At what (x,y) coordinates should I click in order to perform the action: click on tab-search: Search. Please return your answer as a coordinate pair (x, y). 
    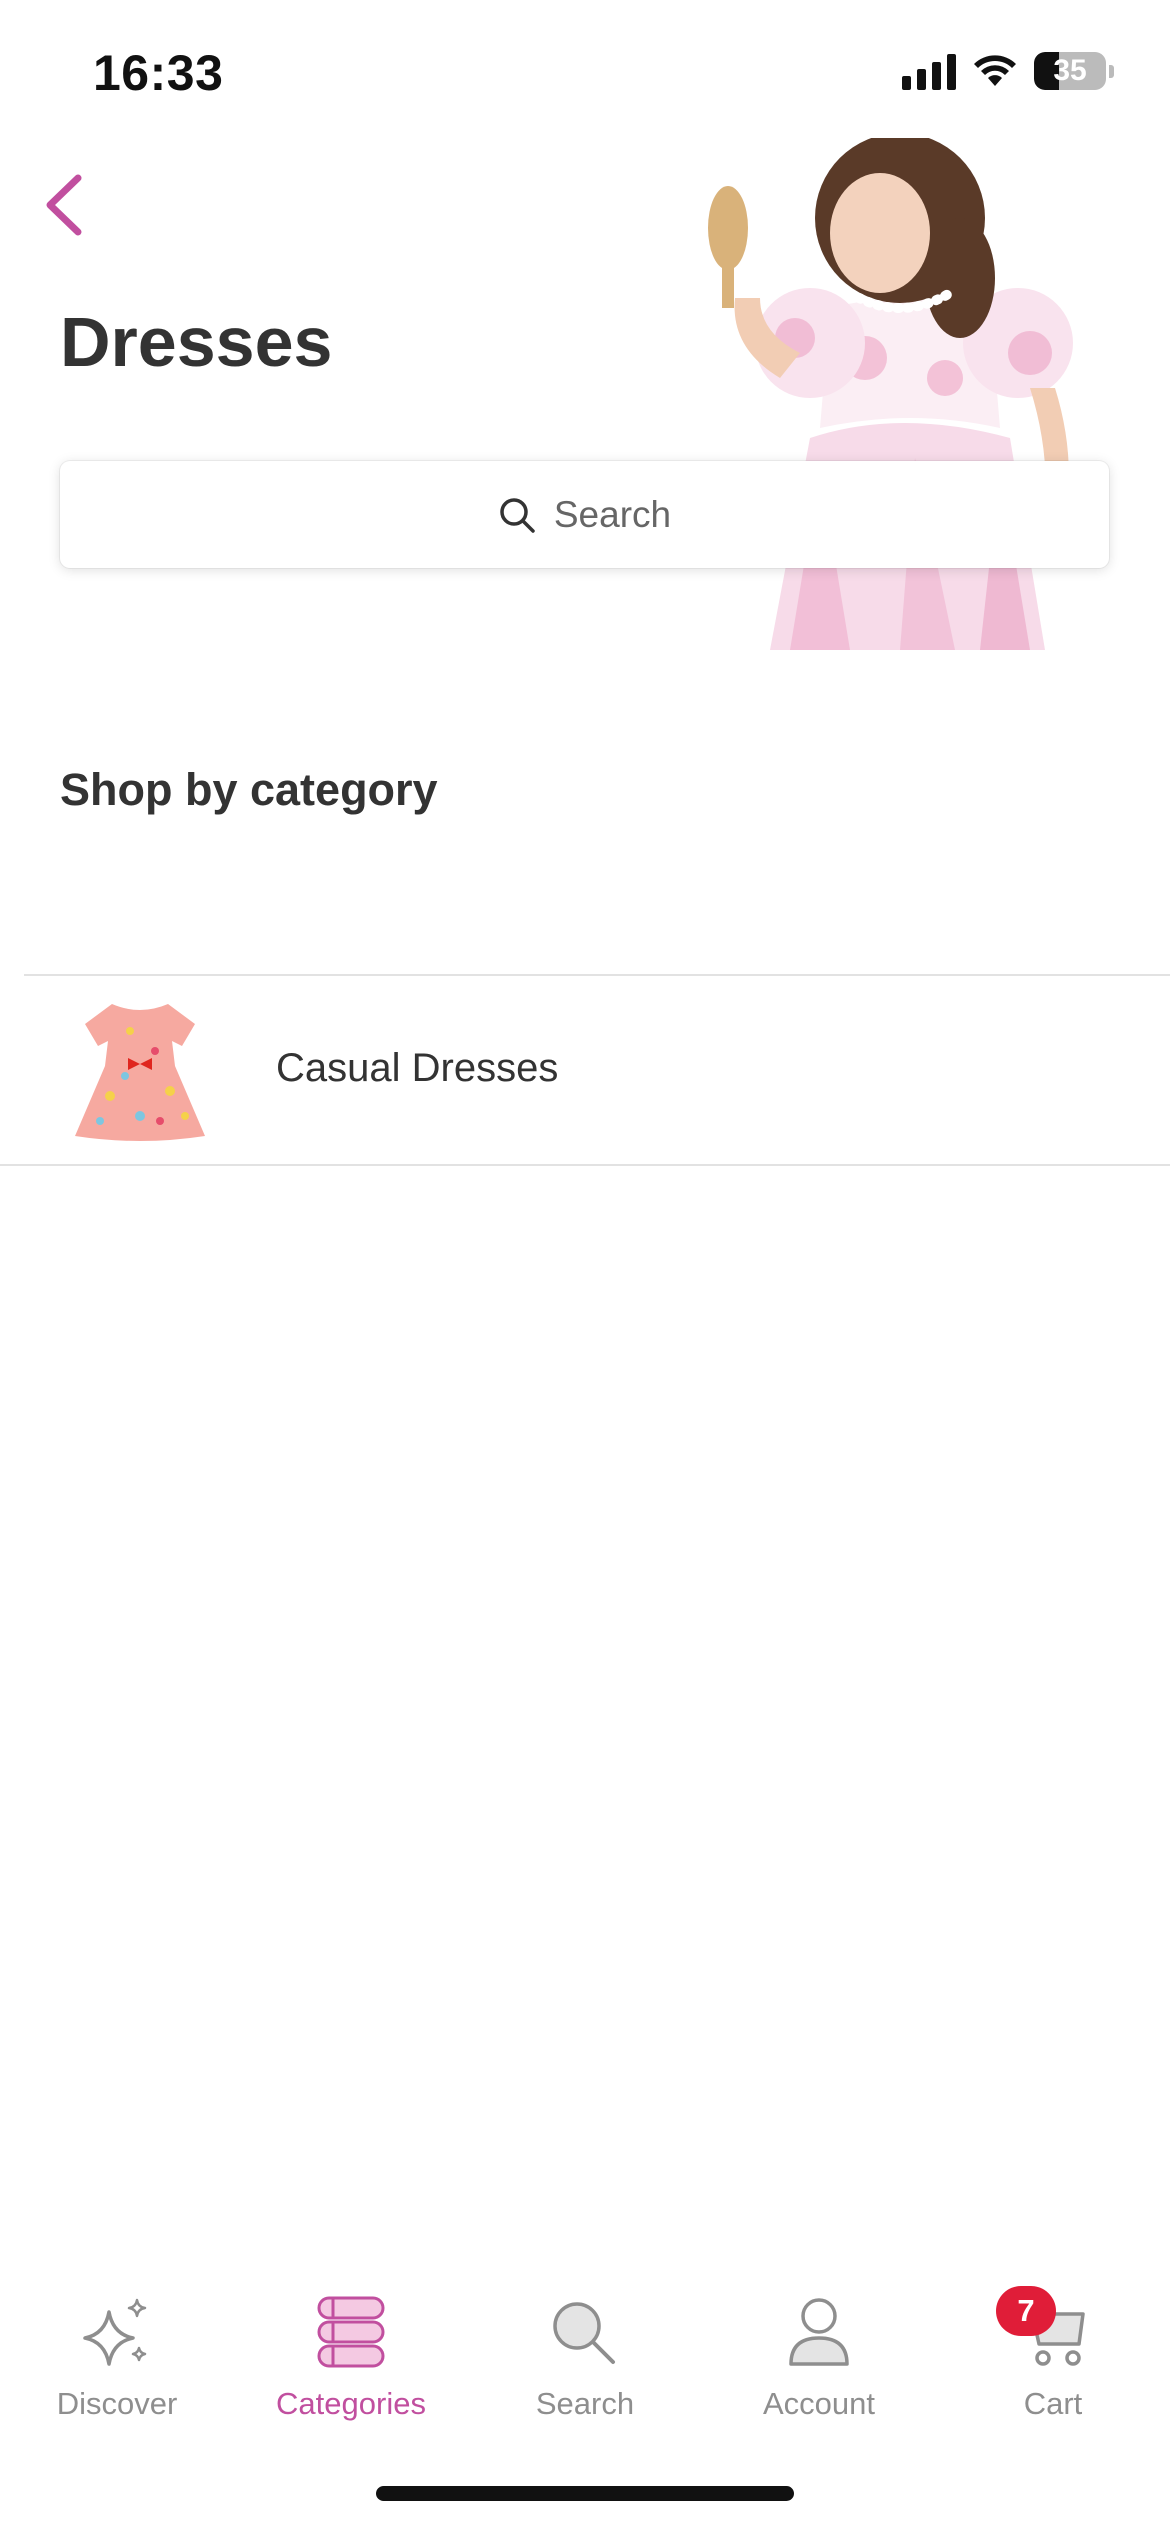
    Looking at the image, I should click on (585, 2350).